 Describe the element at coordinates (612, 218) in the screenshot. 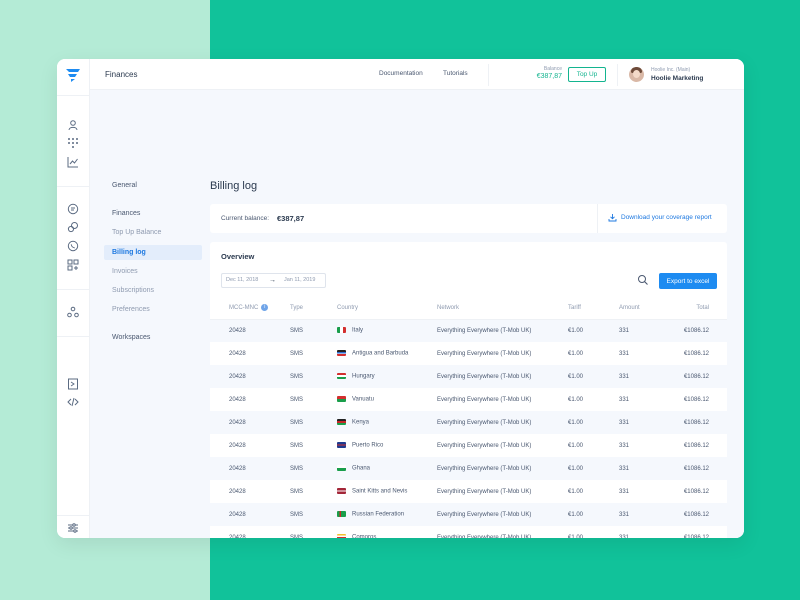

I see `download-icon` at that location.